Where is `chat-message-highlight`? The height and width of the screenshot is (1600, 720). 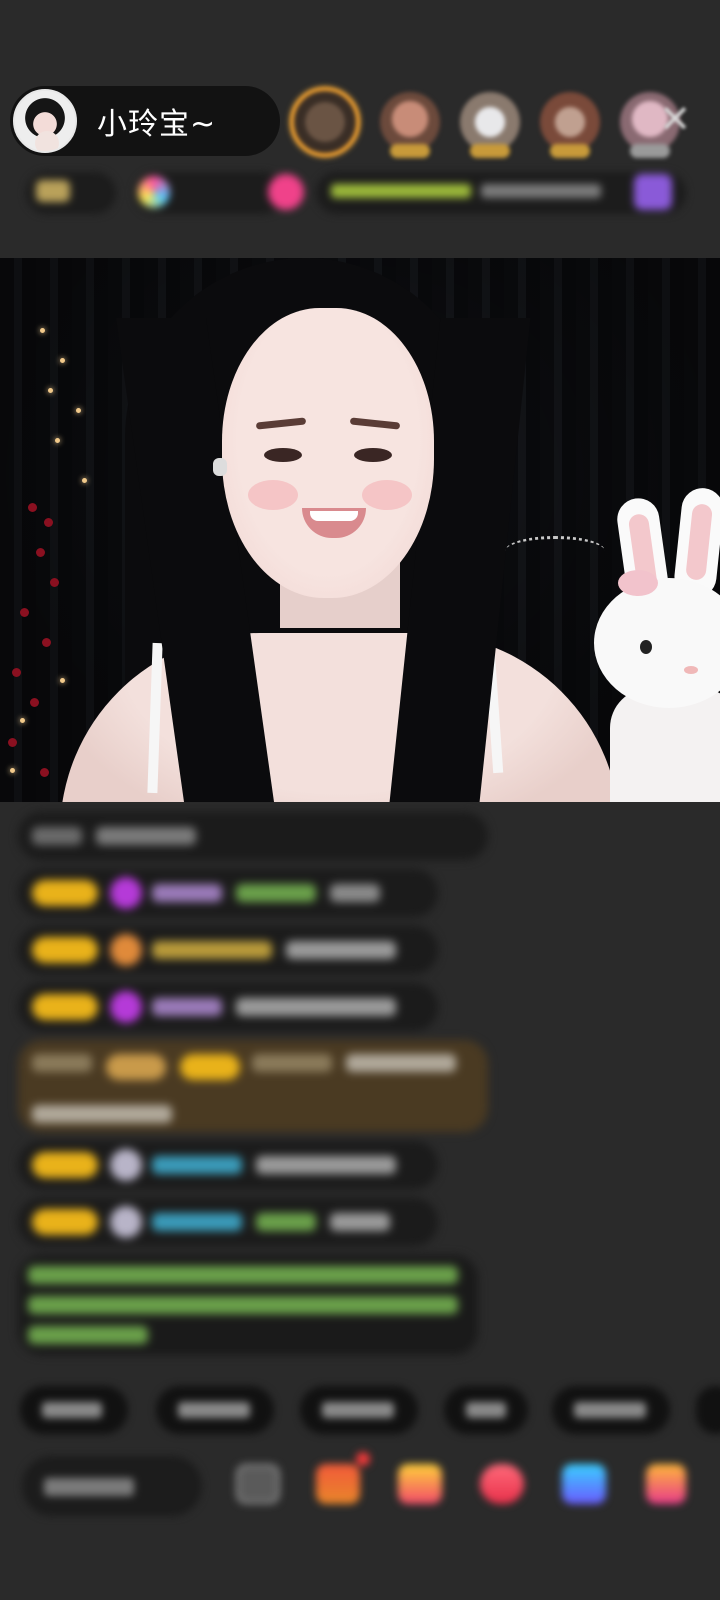 chat-message-highlight is located at coordinates (253, 1086).